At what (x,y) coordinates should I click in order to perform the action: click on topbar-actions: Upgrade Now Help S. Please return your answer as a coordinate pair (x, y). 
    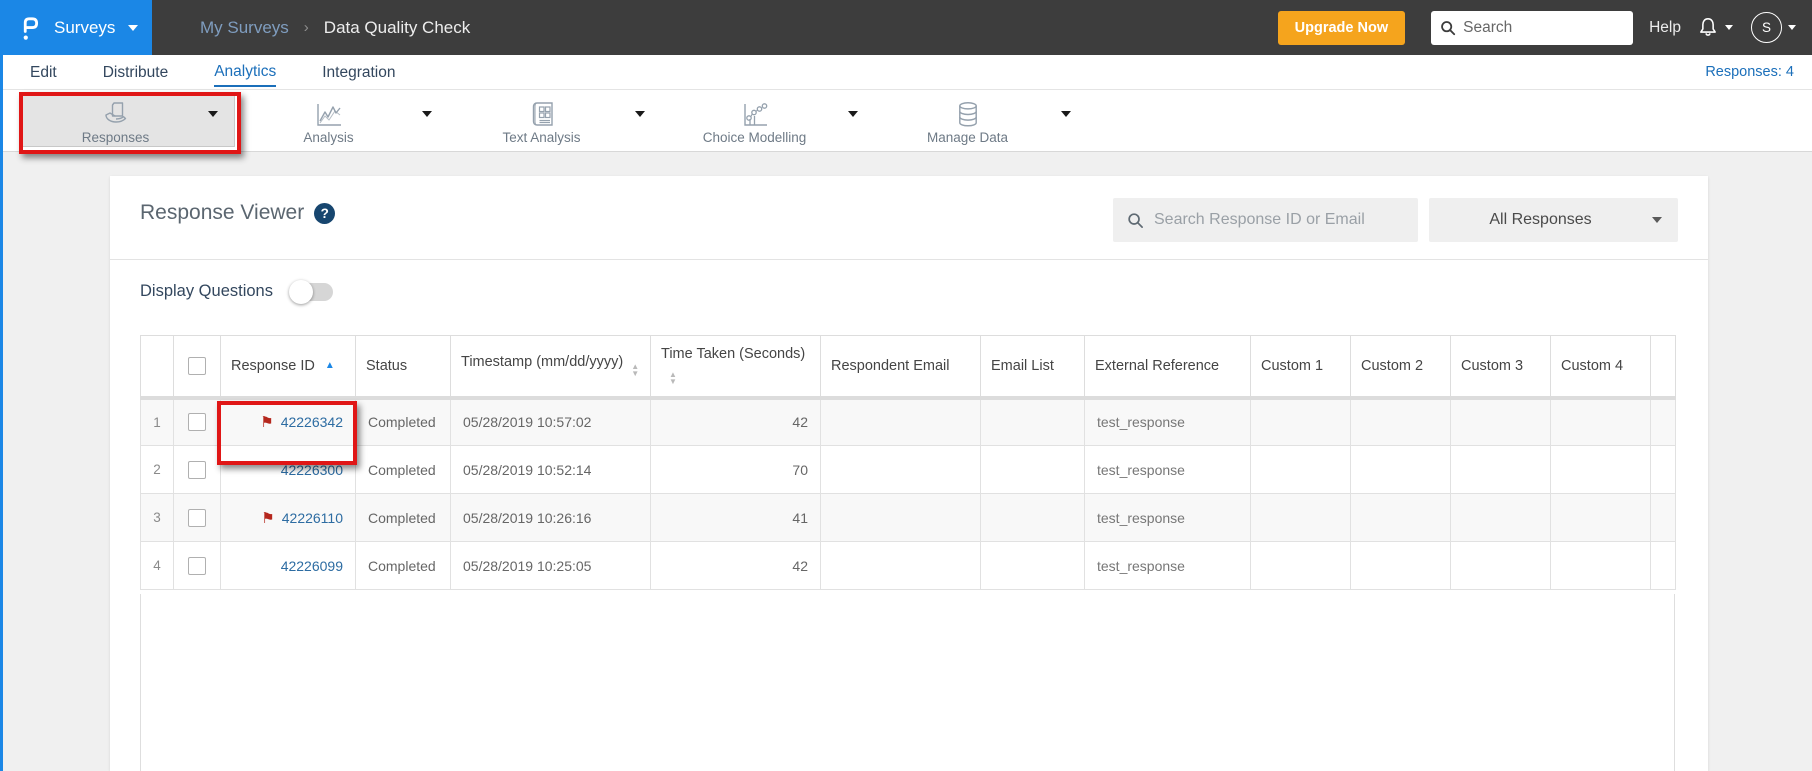
    Looking at the image, I should click on (1536, 27).